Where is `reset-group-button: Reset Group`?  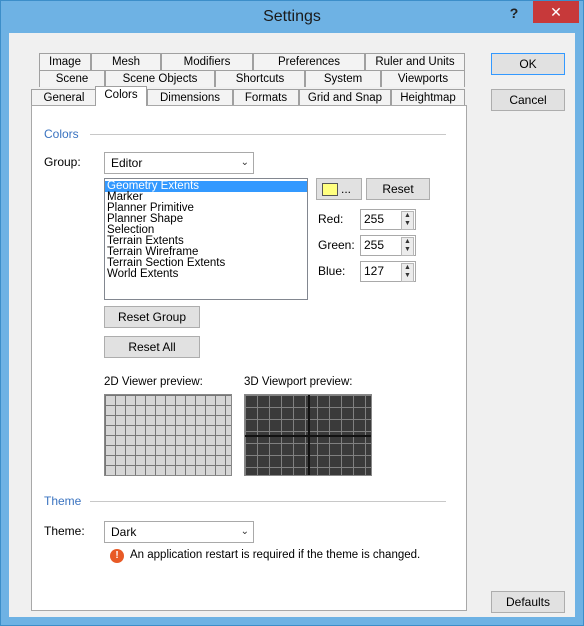 reset-group-button: Reset Group is located at coordinates (152, 317).